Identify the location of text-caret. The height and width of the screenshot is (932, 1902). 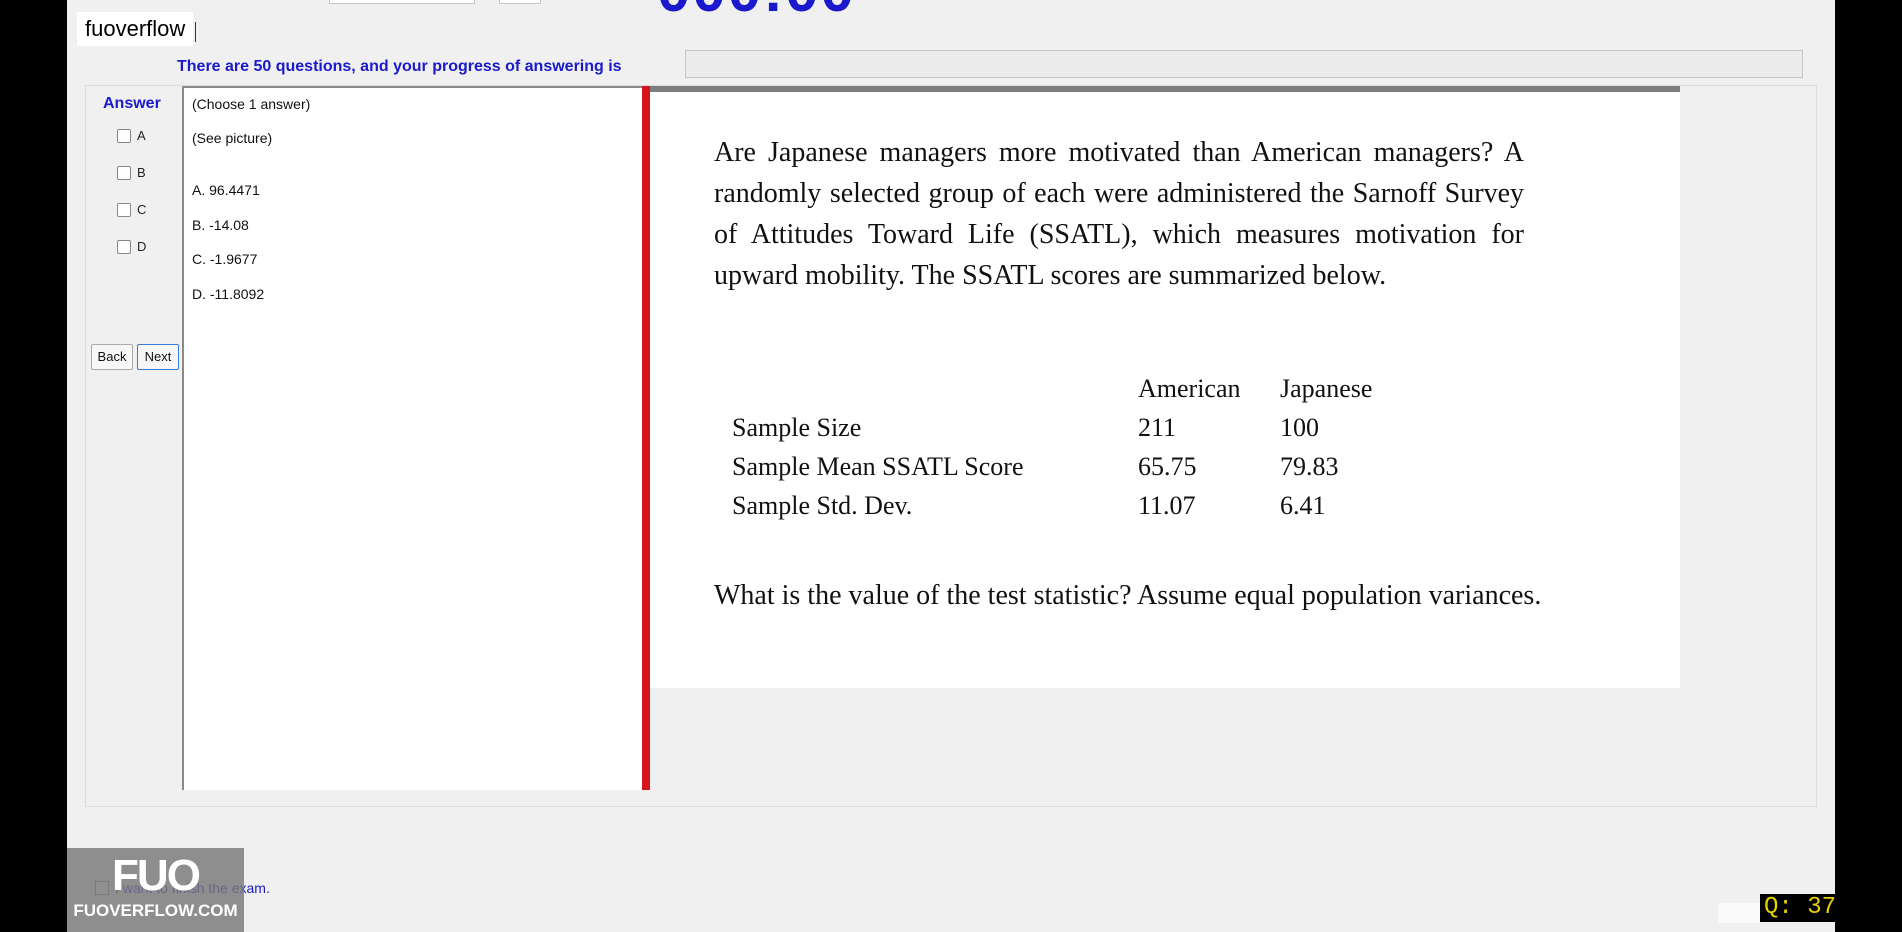
(195, 32).